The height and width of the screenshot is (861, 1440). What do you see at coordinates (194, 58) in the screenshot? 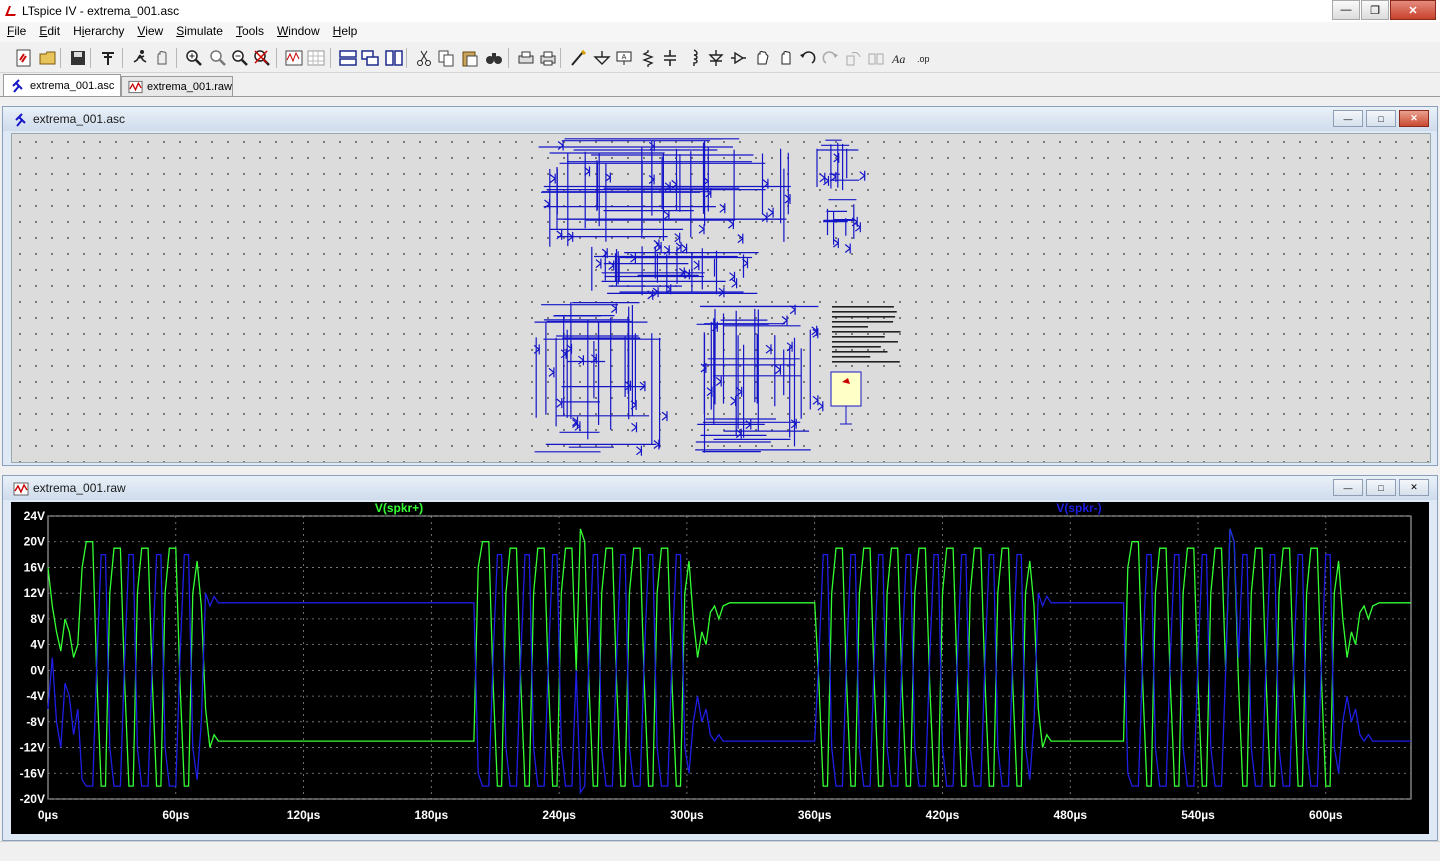
I see `zoom-in-button` at bounding box center [194, 58].